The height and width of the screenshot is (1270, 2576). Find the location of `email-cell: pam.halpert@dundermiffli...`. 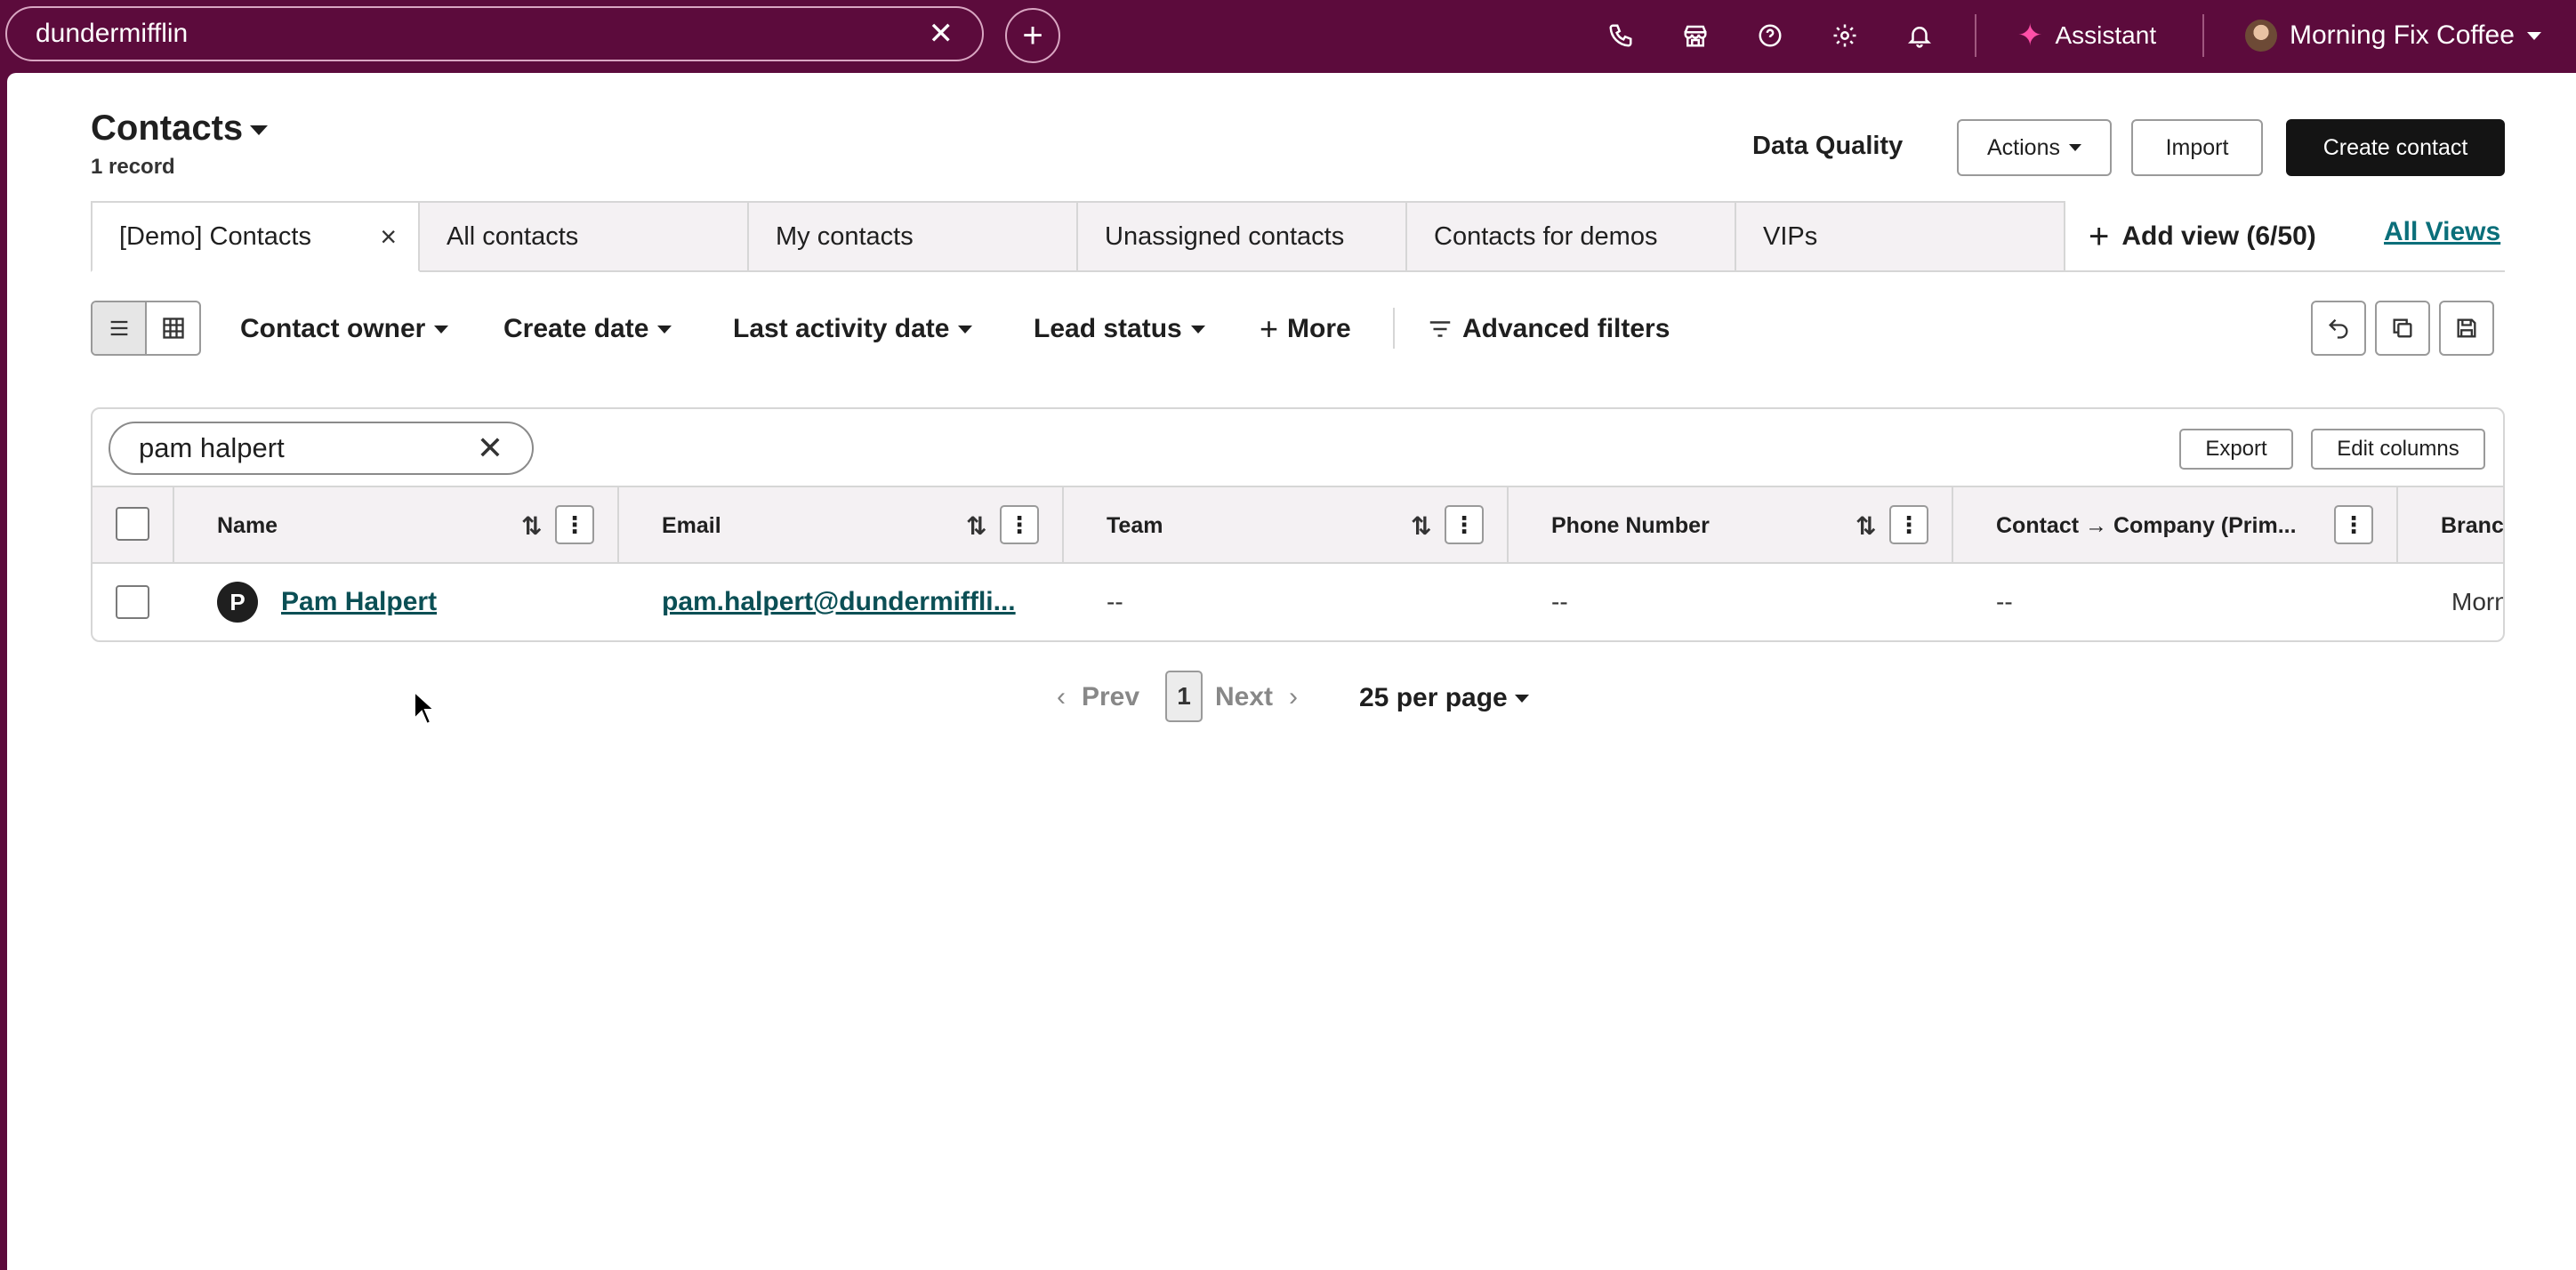

email-cell: pam.halpert@dundermiffli... is located at coordinates (839, 602).